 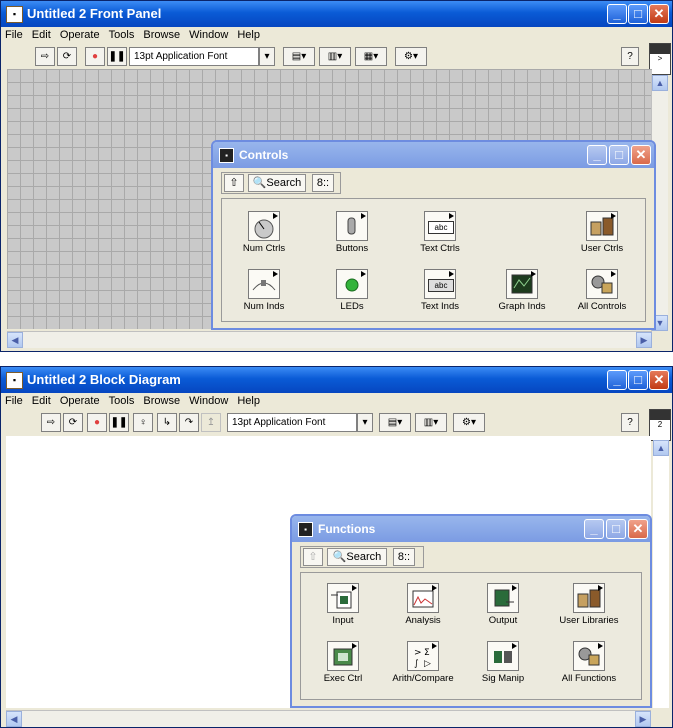 I want to click on block-diagram-vertical-scrollbar: ▲, so click(x=661, y=574).